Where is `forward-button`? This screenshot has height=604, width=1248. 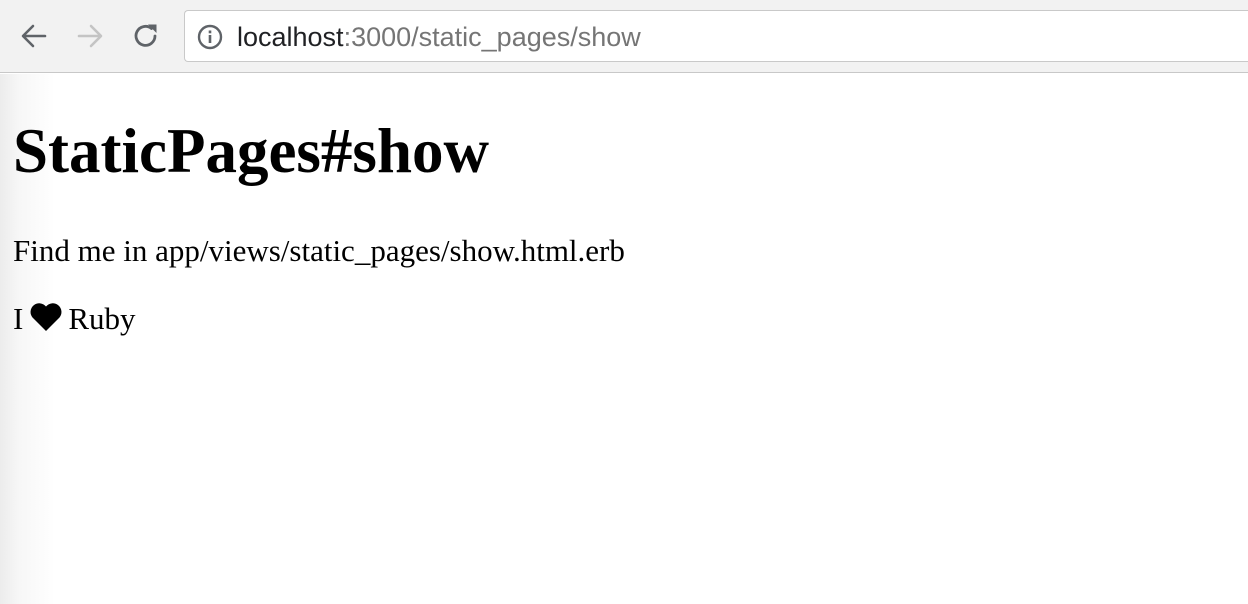 forward-button is located at coordinates (90, 36).